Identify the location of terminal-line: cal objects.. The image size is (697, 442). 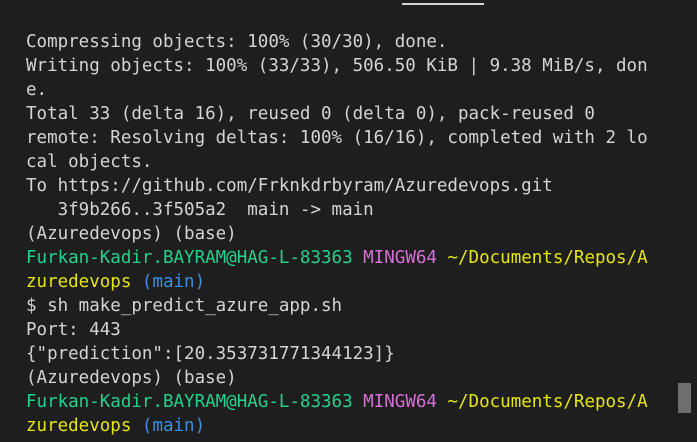
(356, 162).